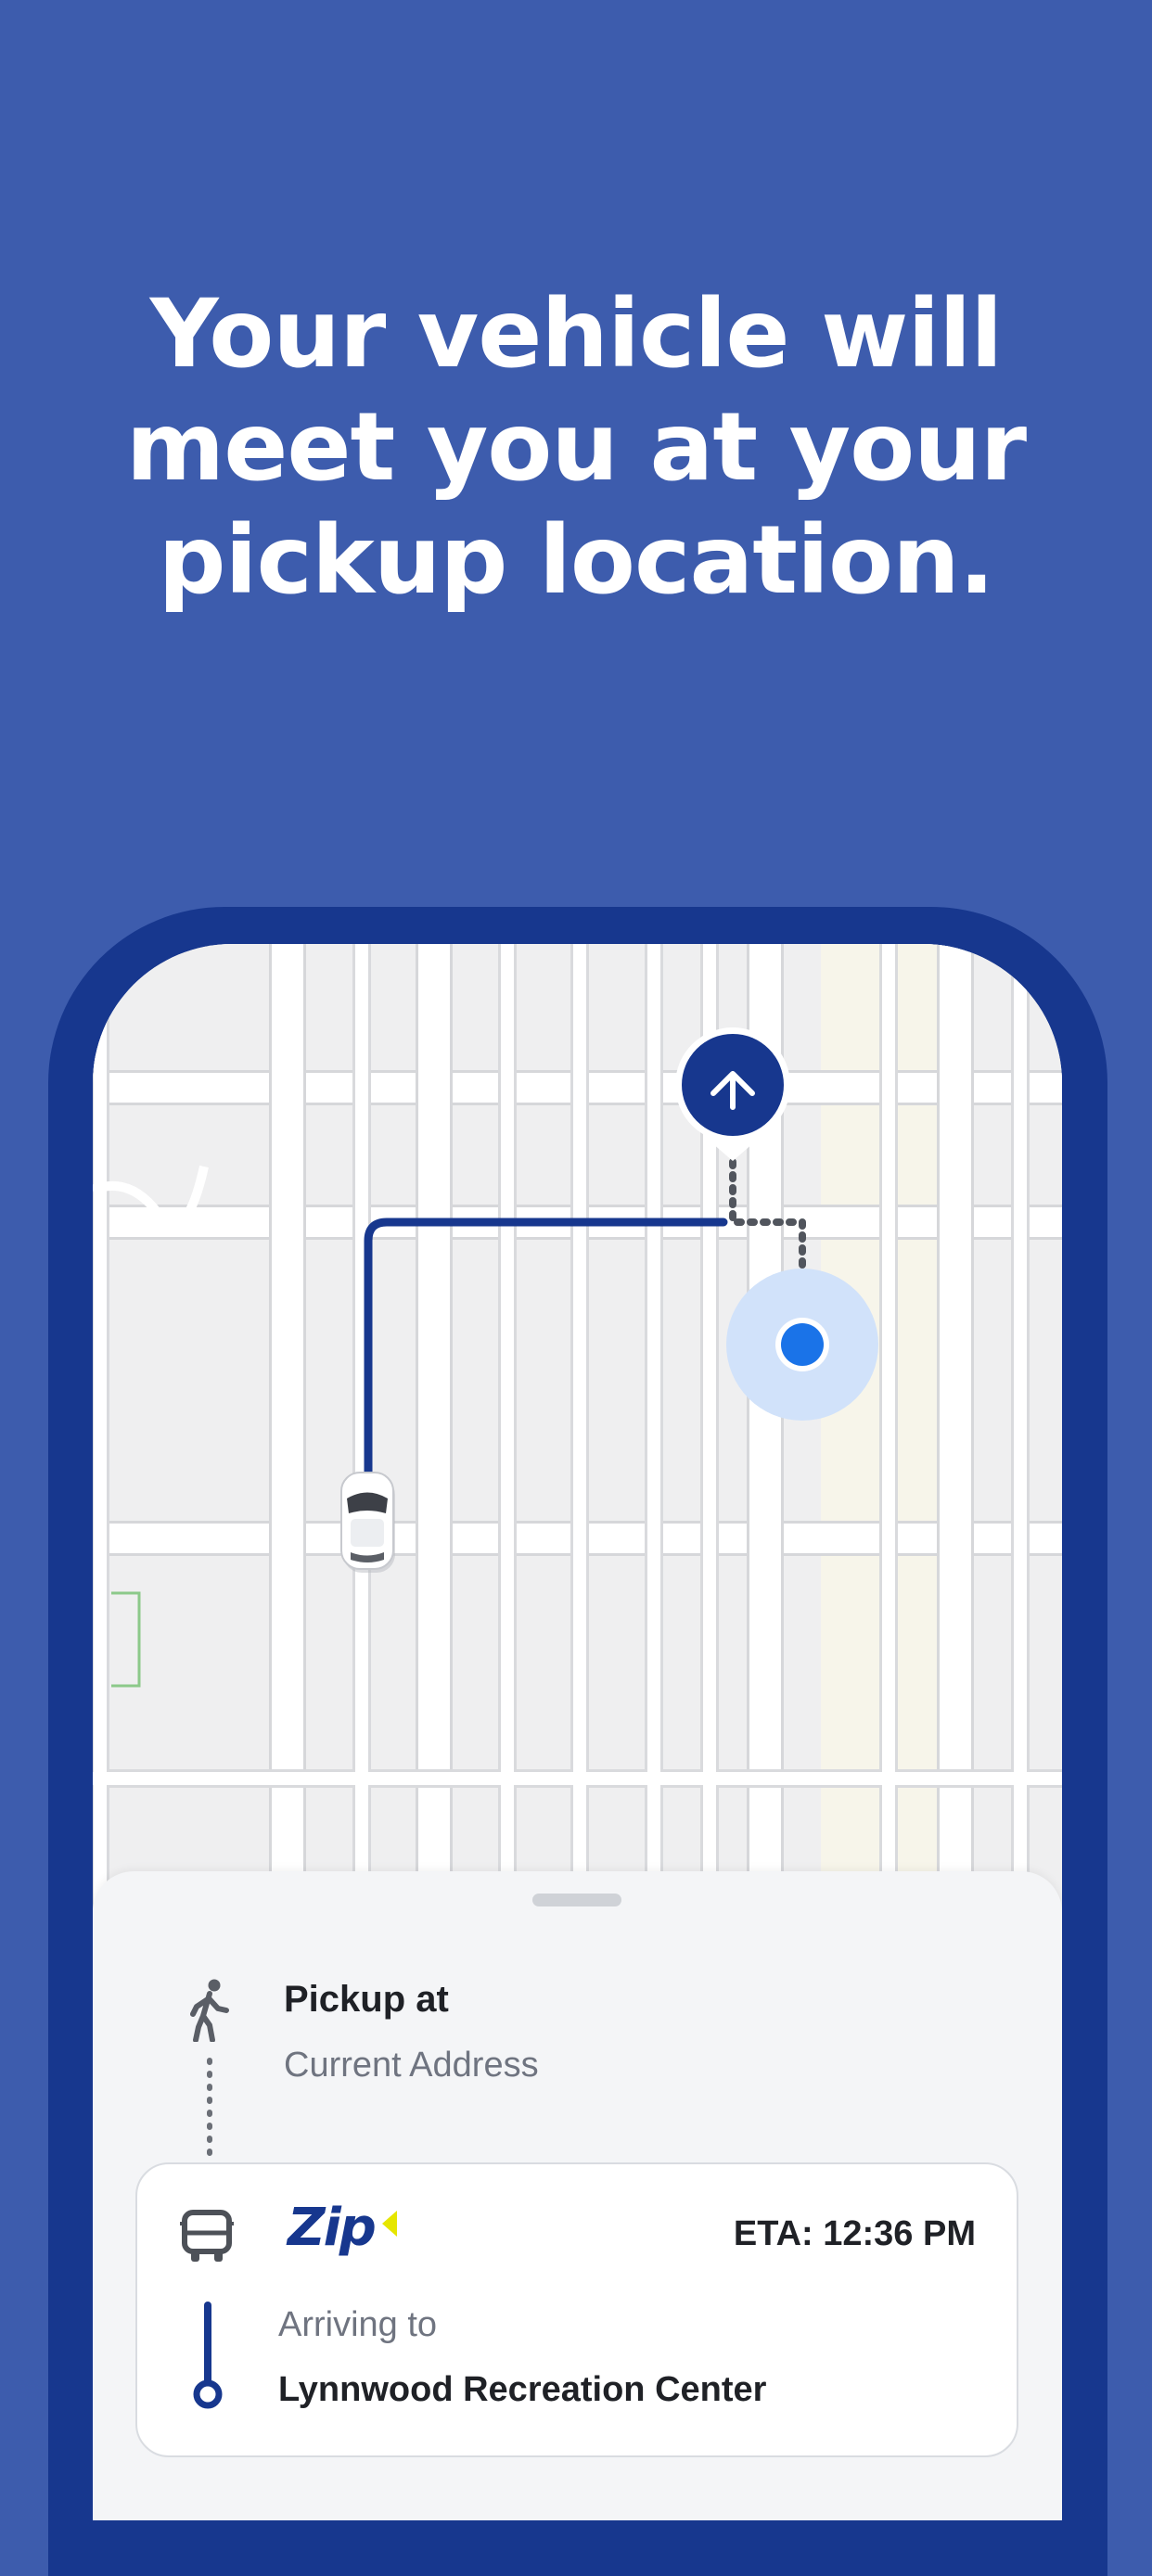 The height and width of the screenshot is (2576, 1152). I want to click on walking-person-icon, so click(209, 2010).